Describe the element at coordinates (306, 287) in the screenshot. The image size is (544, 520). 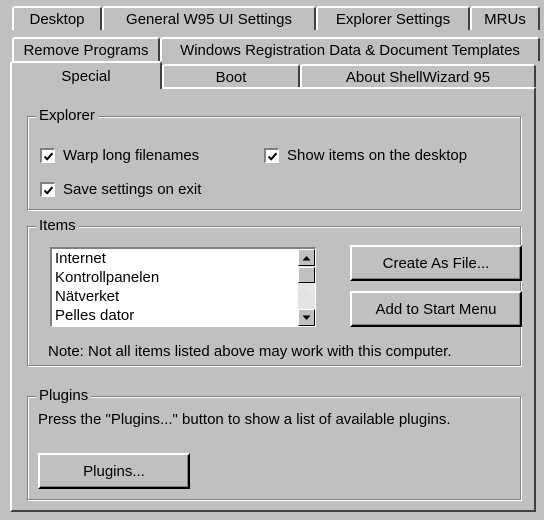
I see `items-scrollbar` at that location.